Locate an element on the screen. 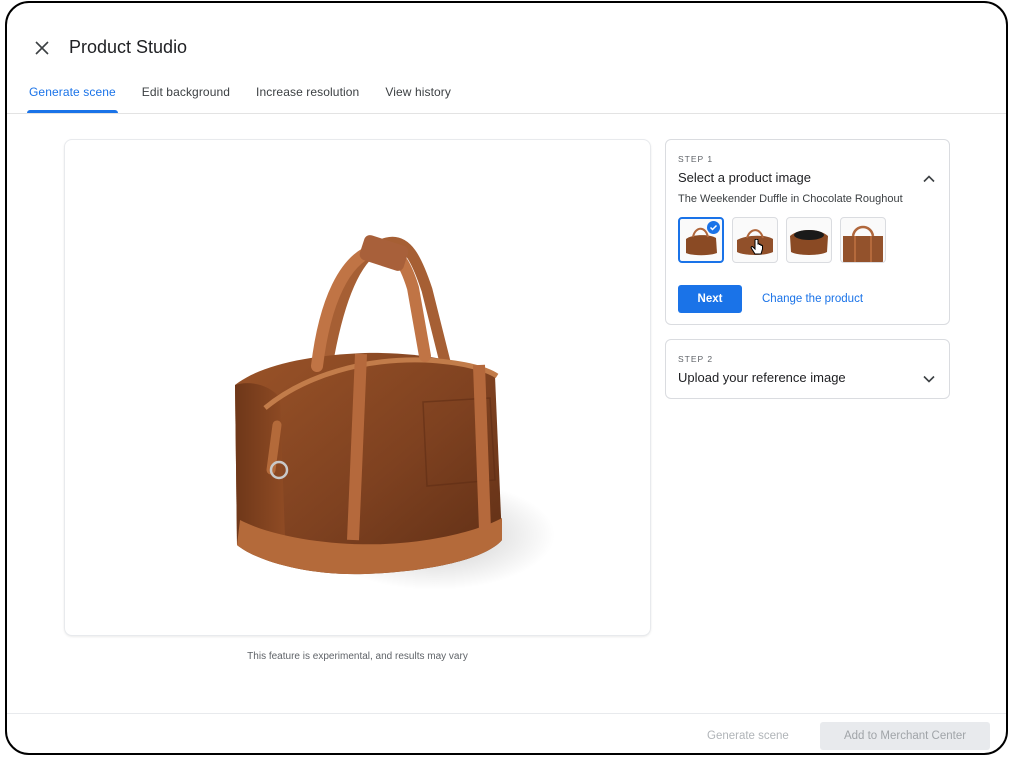 The width and height of the screenshot is (1016, 760). dialog-footer: Generate scene Add to Merchant Center is located at coordinates (506, 733).